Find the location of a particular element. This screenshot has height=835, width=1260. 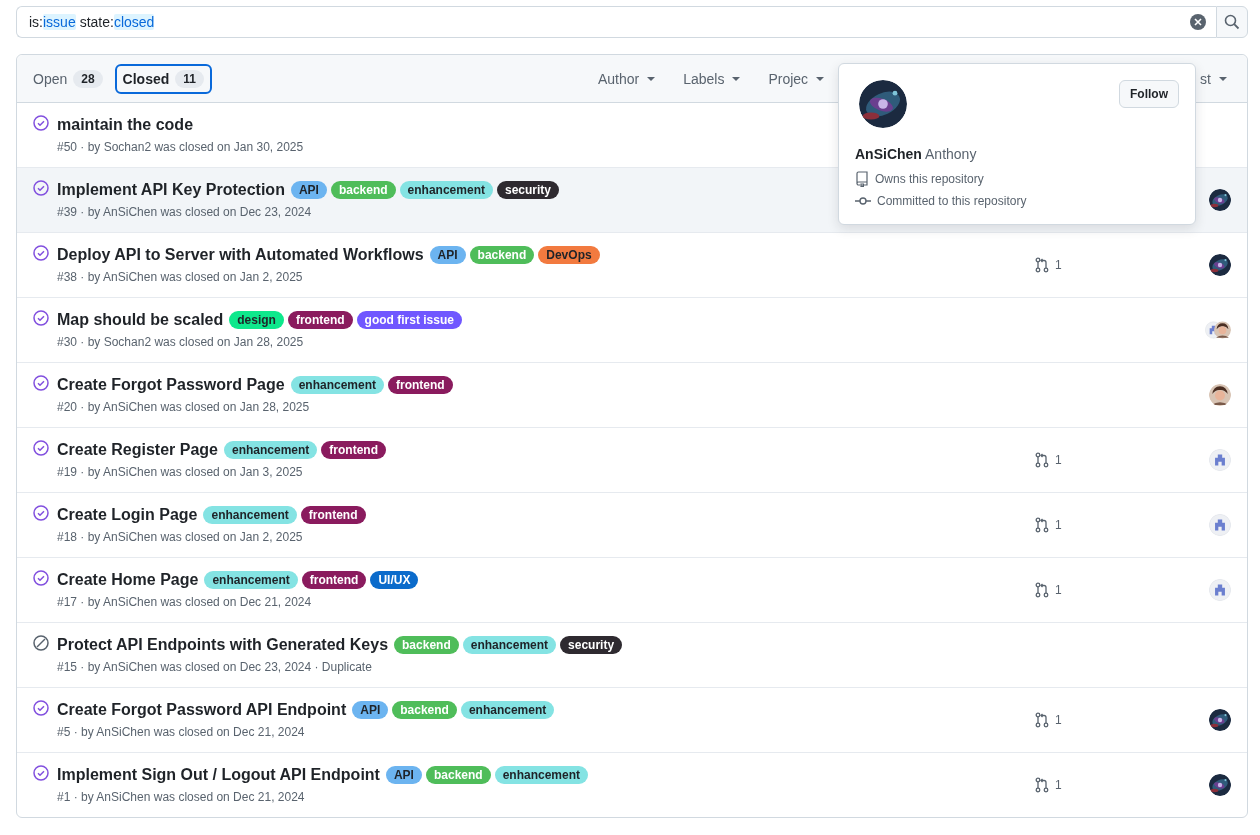

issue-title: Map should be scaled is located at coordinates (140, 320).